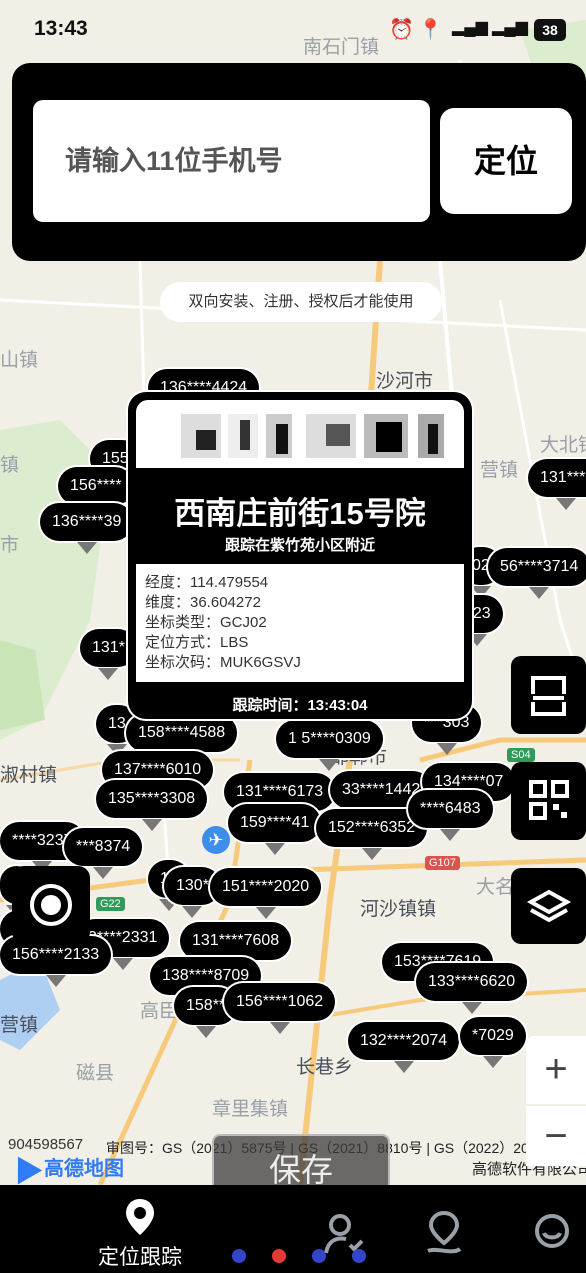 This screenshot has width=586, height=1273. I want to click on phone-pin: 158****4588, so click(182, 739).